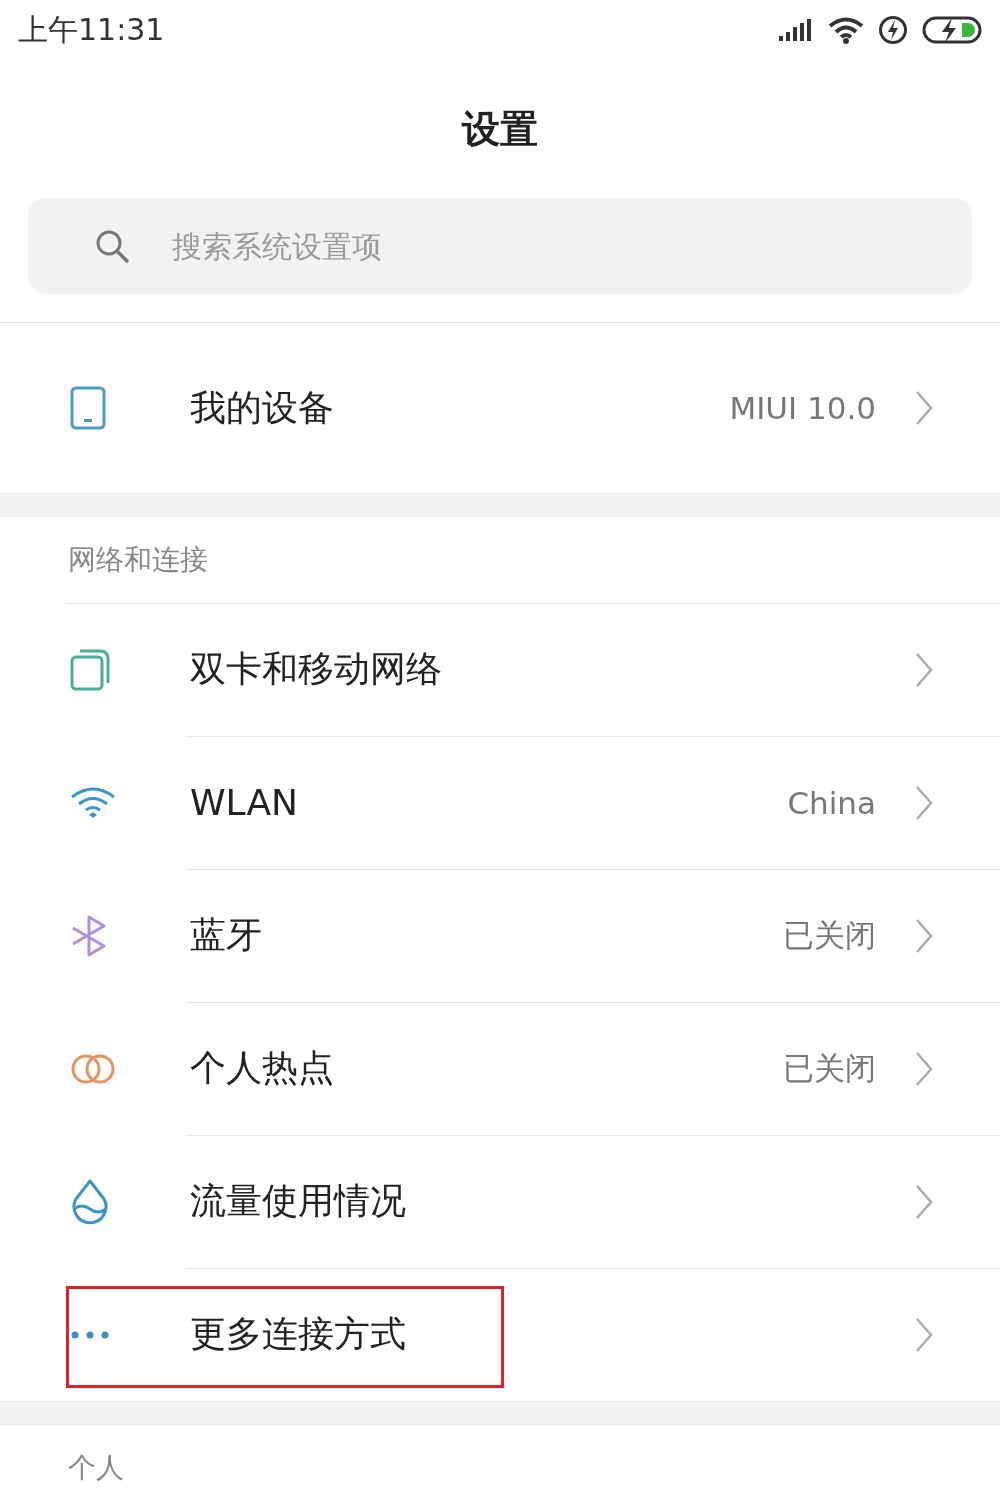  What do you see at coordinates (499, 129) in the screenshot?
I see `page-title: 设置` at bounding box center [499, 129].